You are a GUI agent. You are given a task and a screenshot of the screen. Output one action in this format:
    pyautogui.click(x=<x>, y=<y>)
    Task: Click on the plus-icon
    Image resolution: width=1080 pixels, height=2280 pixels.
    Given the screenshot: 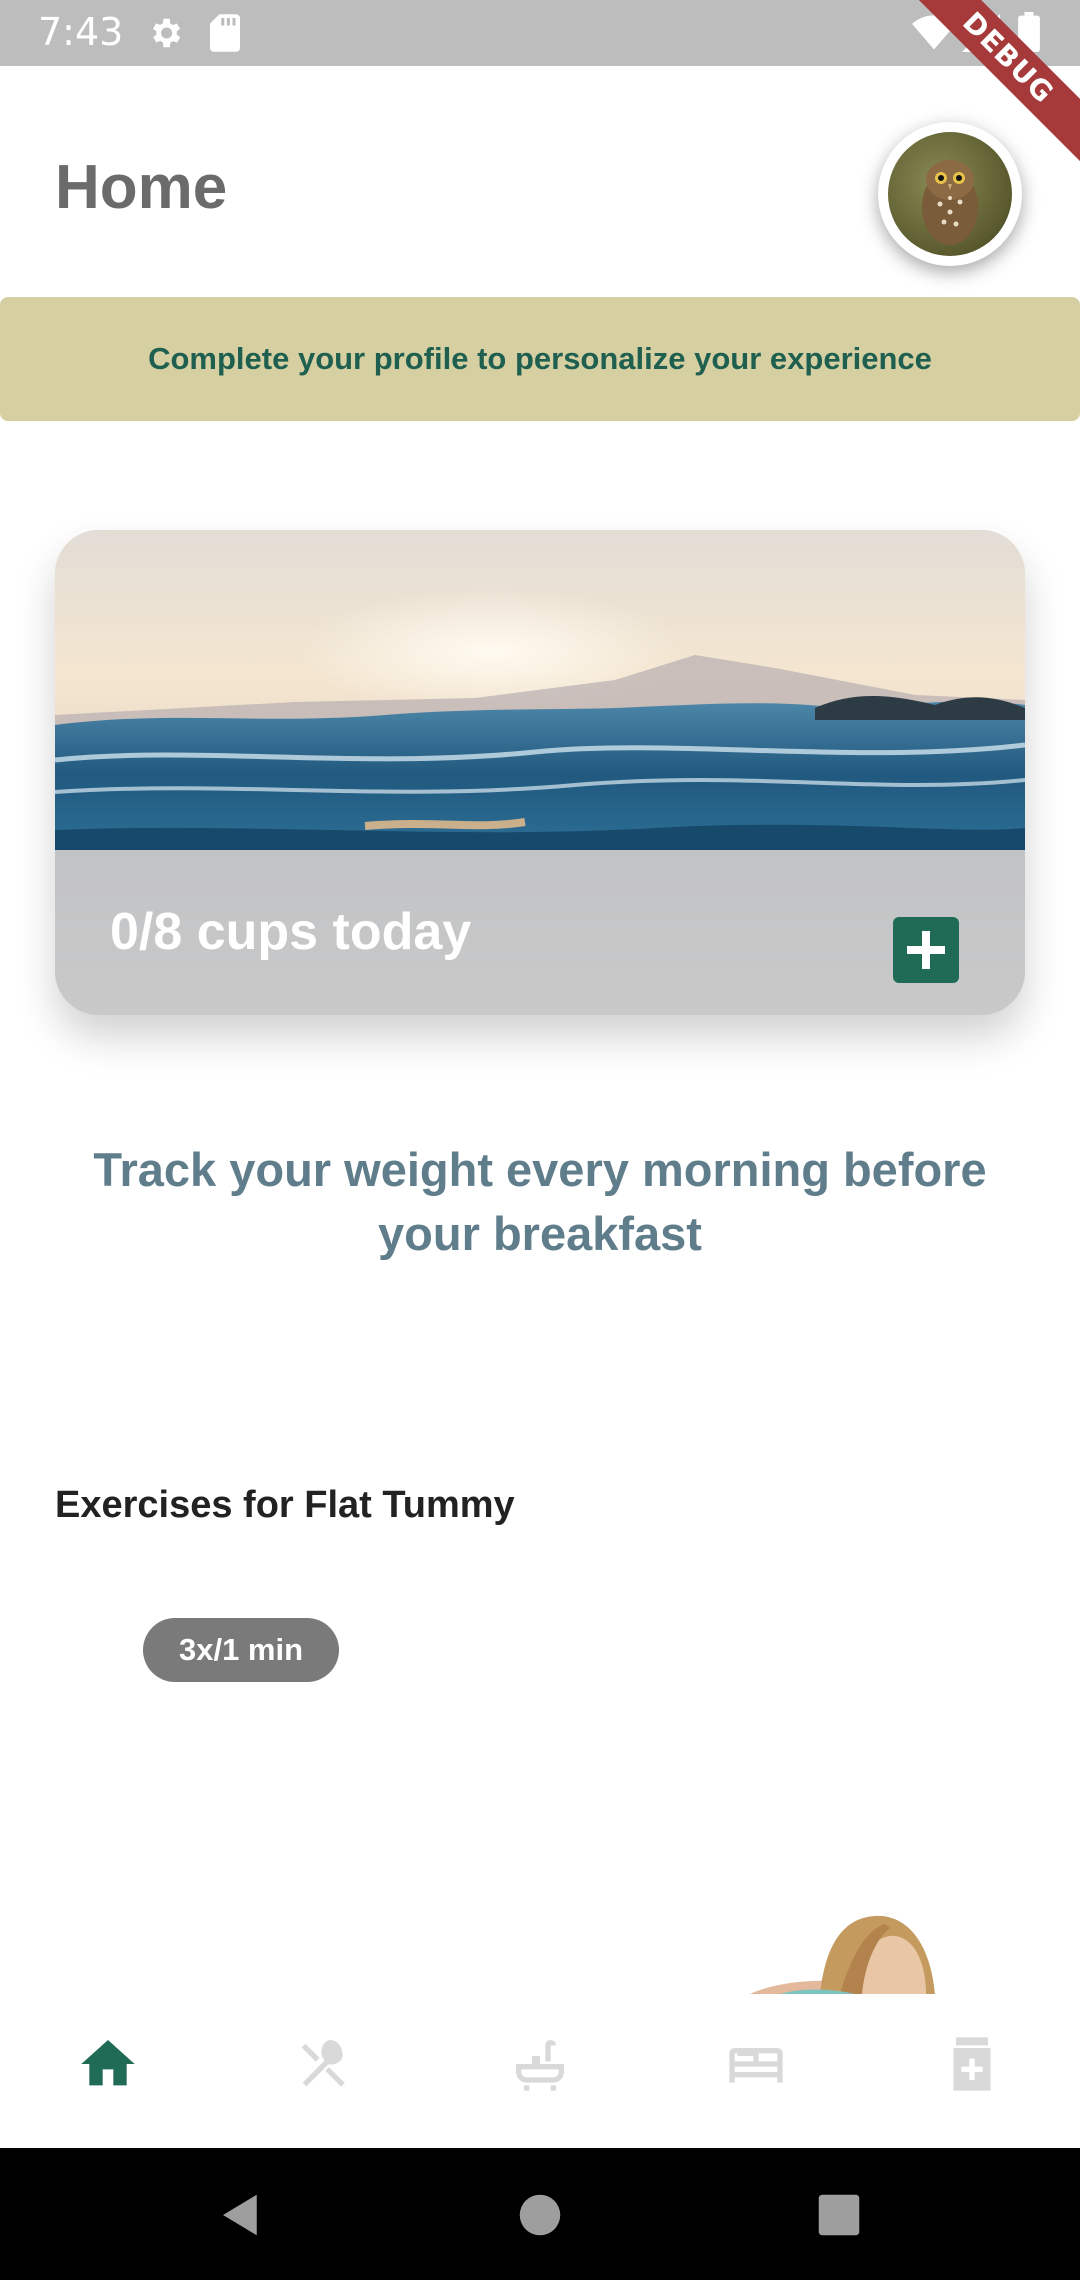 What is the action you would take?
    pyautogui.click(x=926, y=950)
    